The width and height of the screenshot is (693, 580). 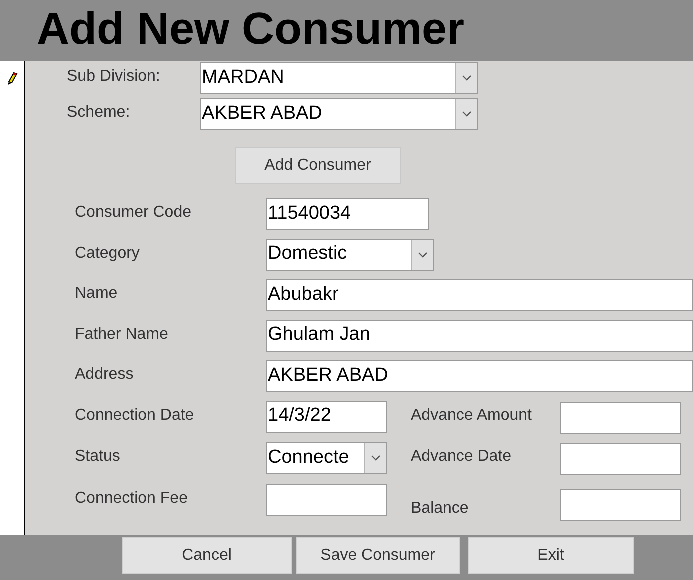 What do you see at coordinates (350, 254) in the screenshot?
I see `dropdown-field: Domestic` at bounding box center [350, 254].